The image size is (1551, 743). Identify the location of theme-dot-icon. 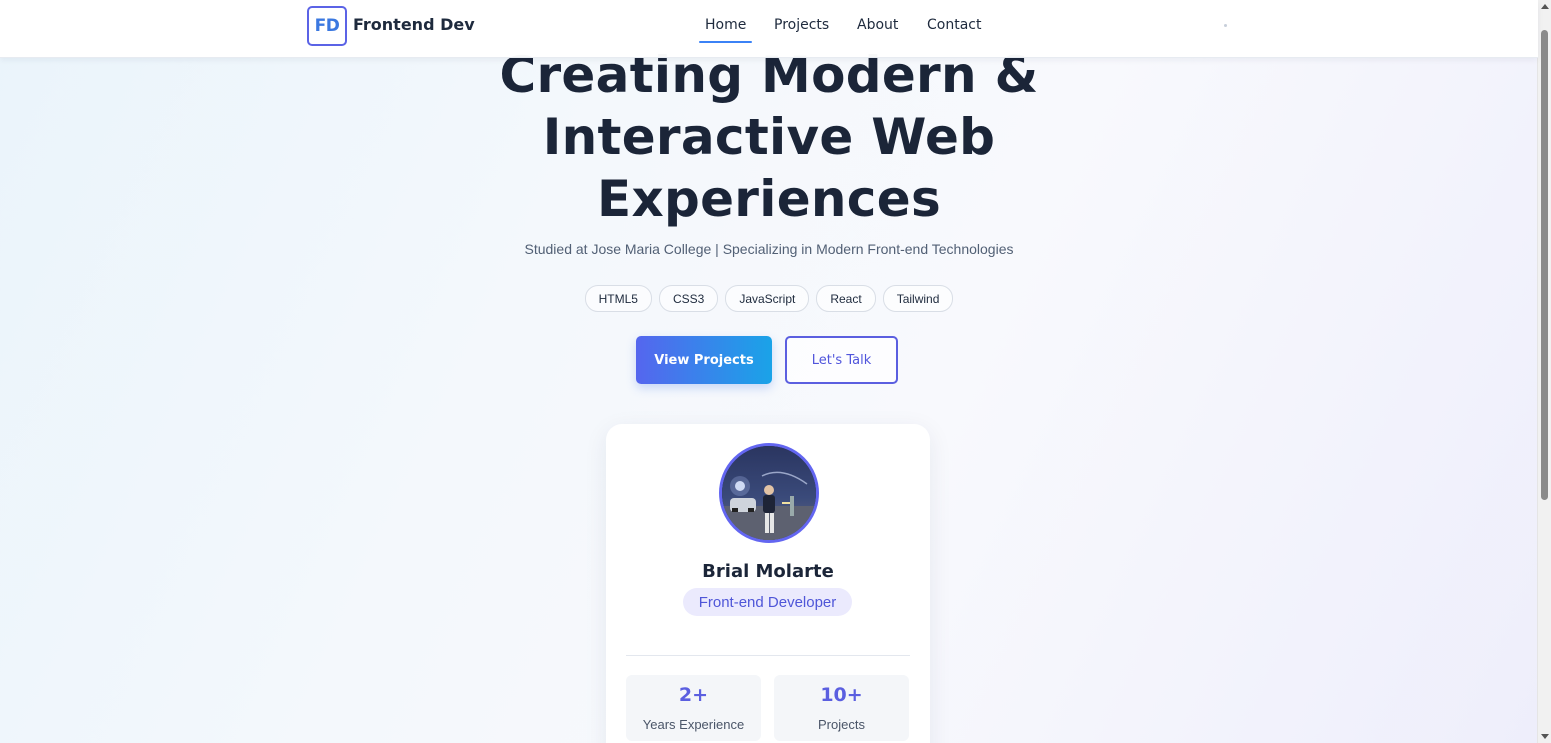
(1225, 25).